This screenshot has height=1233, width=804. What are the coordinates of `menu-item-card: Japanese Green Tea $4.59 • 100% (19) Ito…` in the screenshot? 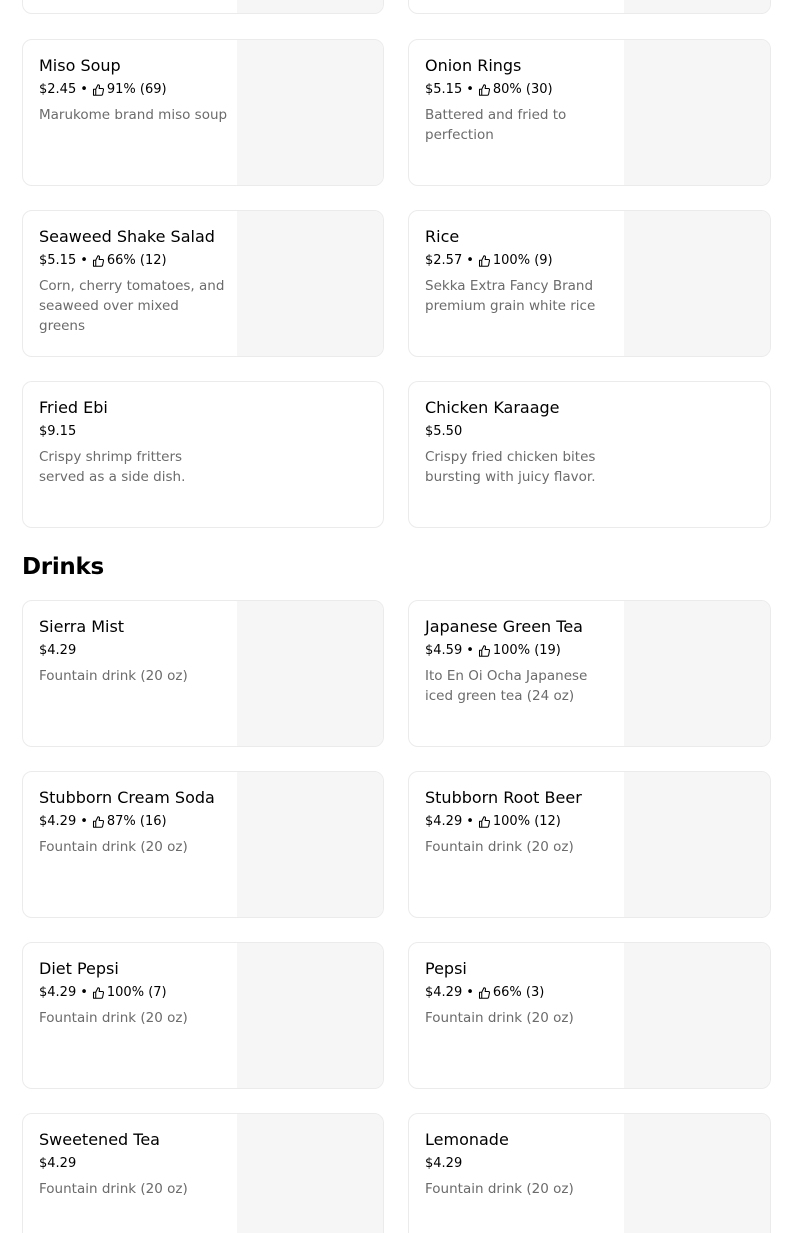 It's located at (589, 673).